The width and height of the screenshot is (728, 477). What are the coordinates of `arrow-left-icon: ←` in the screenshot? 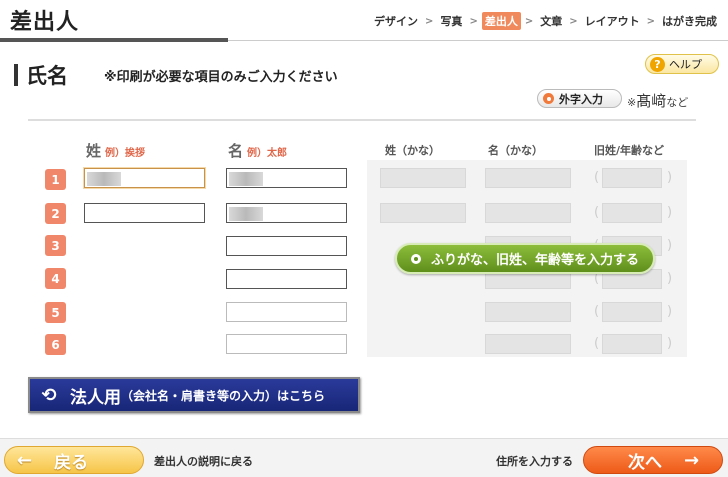 It's located at (25, 460).